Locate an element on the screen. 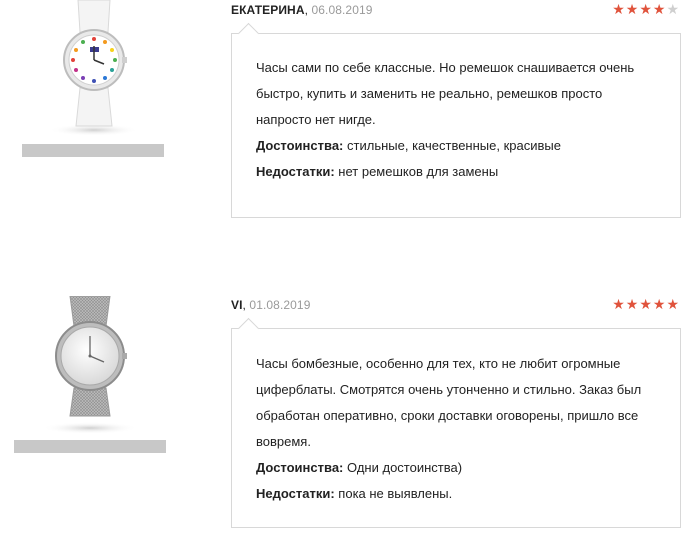 The height and width of the screenshot is (550, 700). pros-row: Достоинства: Одни достоинства) is located at coordinates (456, 468).